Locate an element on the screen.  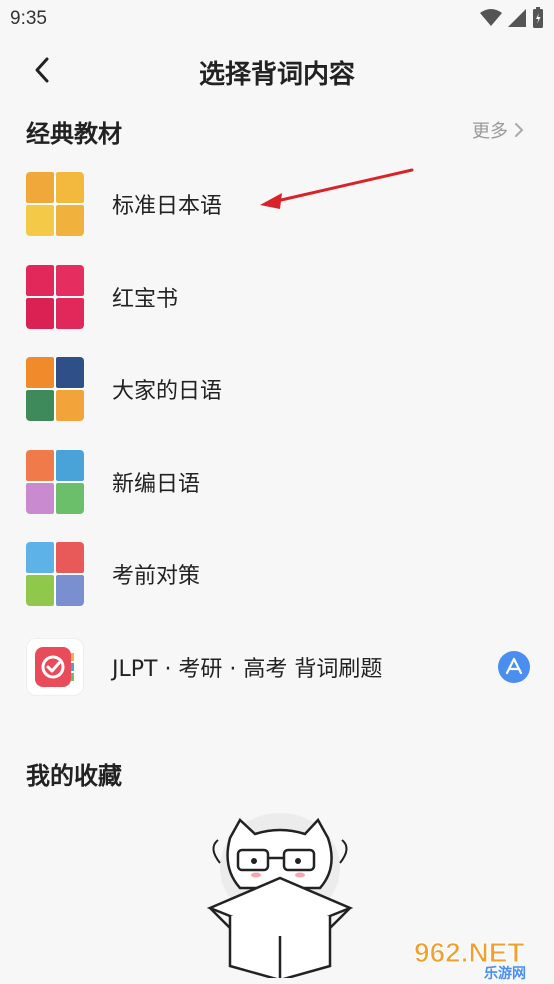
watermark-text: 962.NET is located at coordinates (469, 952).